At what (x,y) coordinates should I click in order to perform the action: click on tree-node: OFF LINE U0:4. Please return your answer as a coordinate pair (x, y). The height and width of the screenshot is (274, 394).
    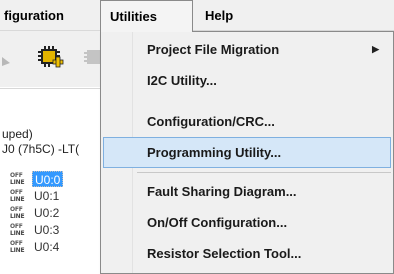
    Looking at the image, I should click on (55, 247).